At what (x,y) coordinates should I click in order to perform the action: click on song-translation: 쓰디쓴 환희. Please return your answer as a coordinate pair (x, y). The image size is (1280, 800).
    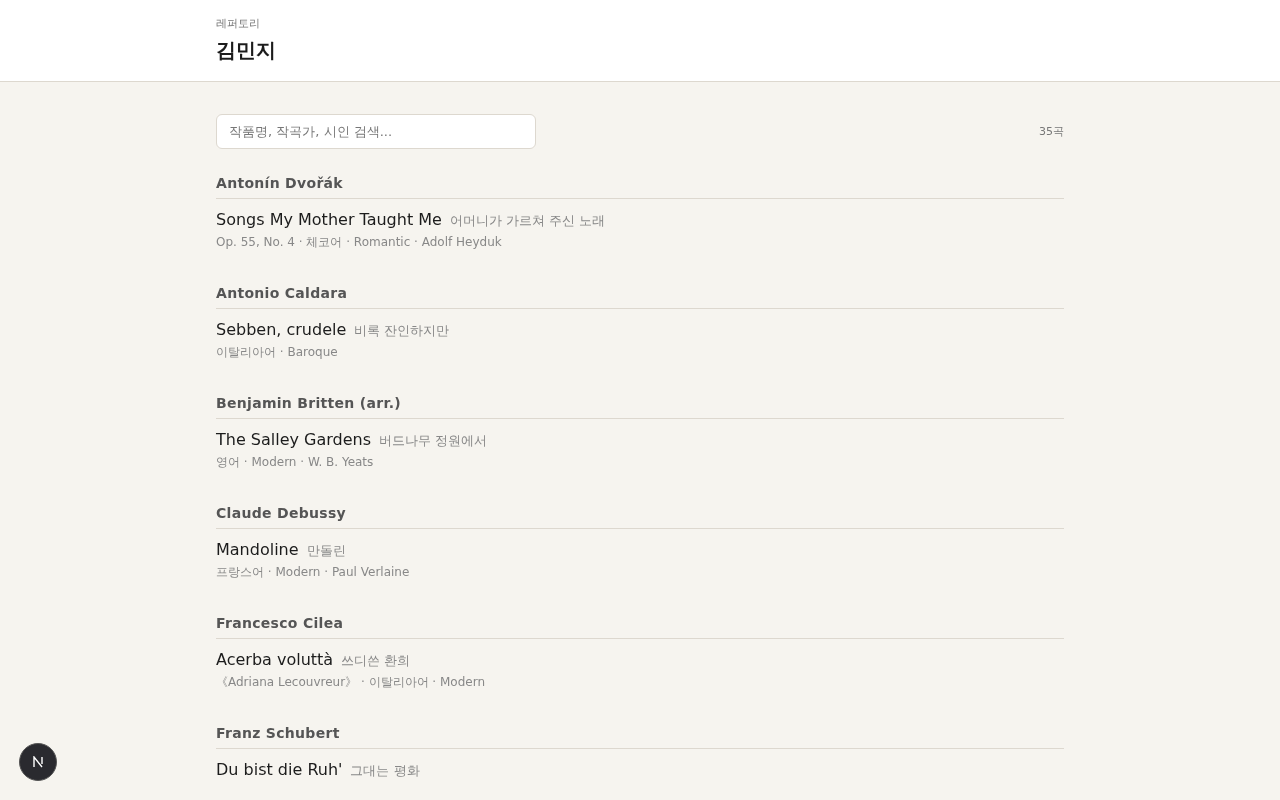
    Looking at the image, I should click on (376, 661).